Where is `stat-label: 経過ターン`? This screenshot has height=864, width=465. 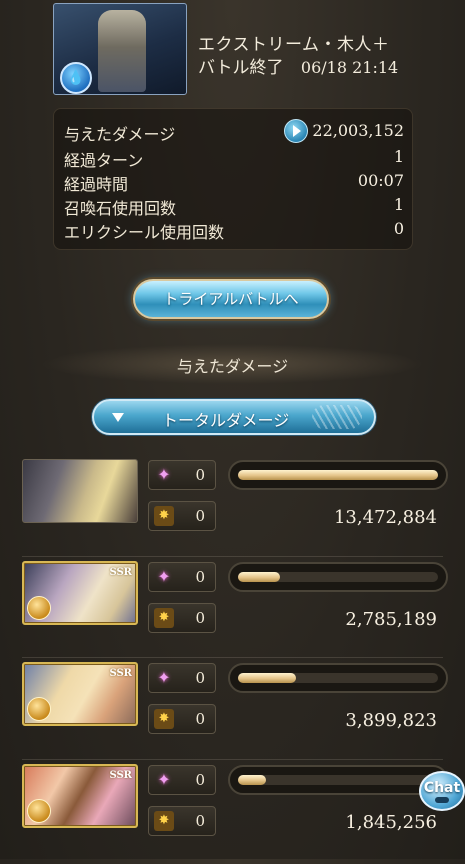 stat-label: 経過ターン is located at coordinates (104, 160).